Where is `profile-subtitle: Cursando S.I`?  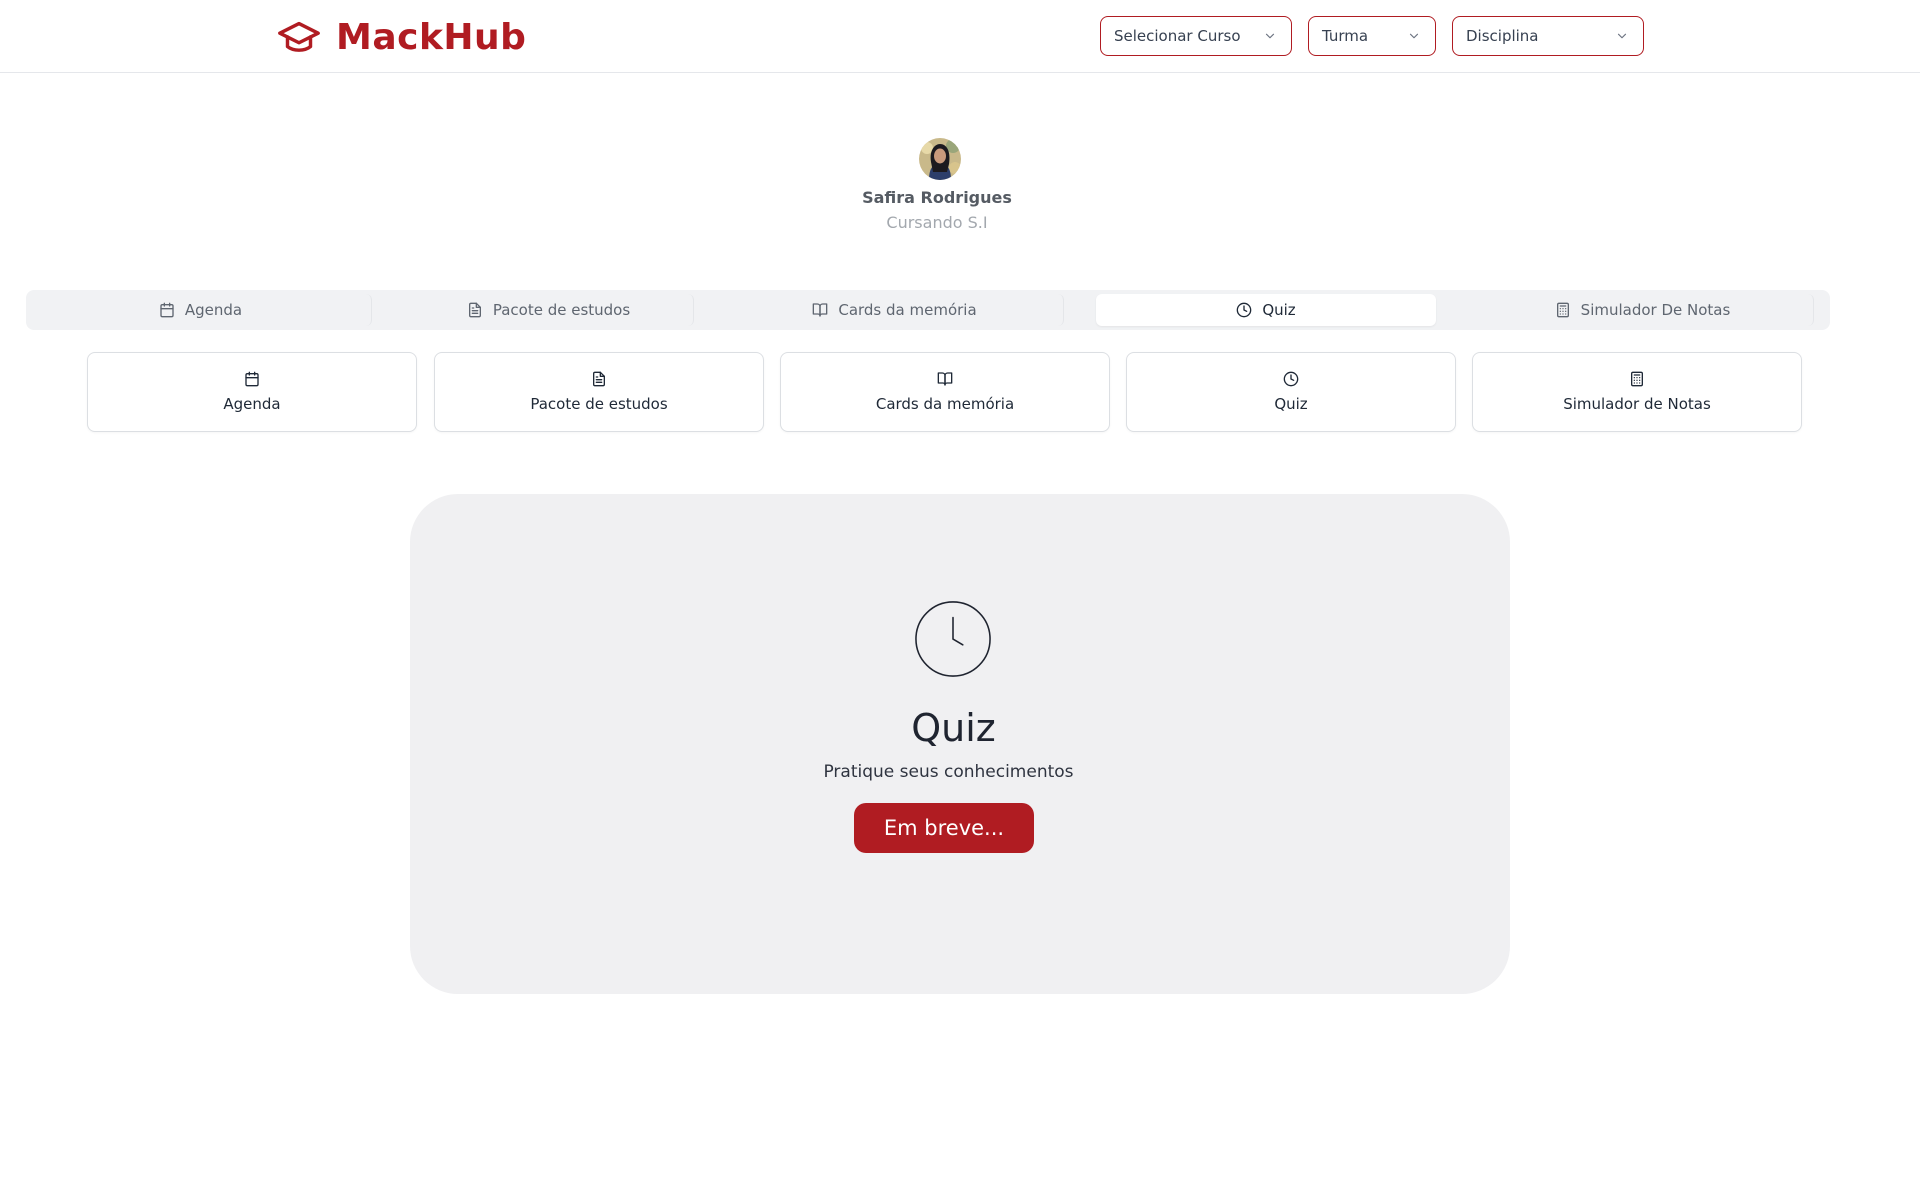
profile-subtitle: Cursando S.I is located at coordinates (937, 222).